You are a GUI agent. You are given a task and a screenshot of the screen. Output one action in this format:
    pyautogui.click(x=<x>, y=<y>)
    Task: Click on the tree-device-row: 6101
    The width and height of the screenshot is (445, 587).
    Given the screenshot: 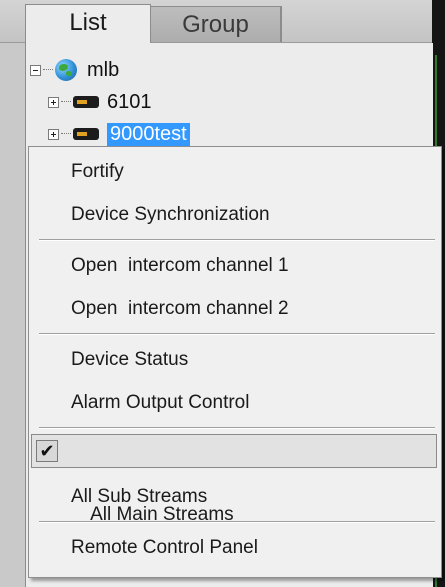 What is the action you would take?
    pyautogui.click(x=100, y=102)
    